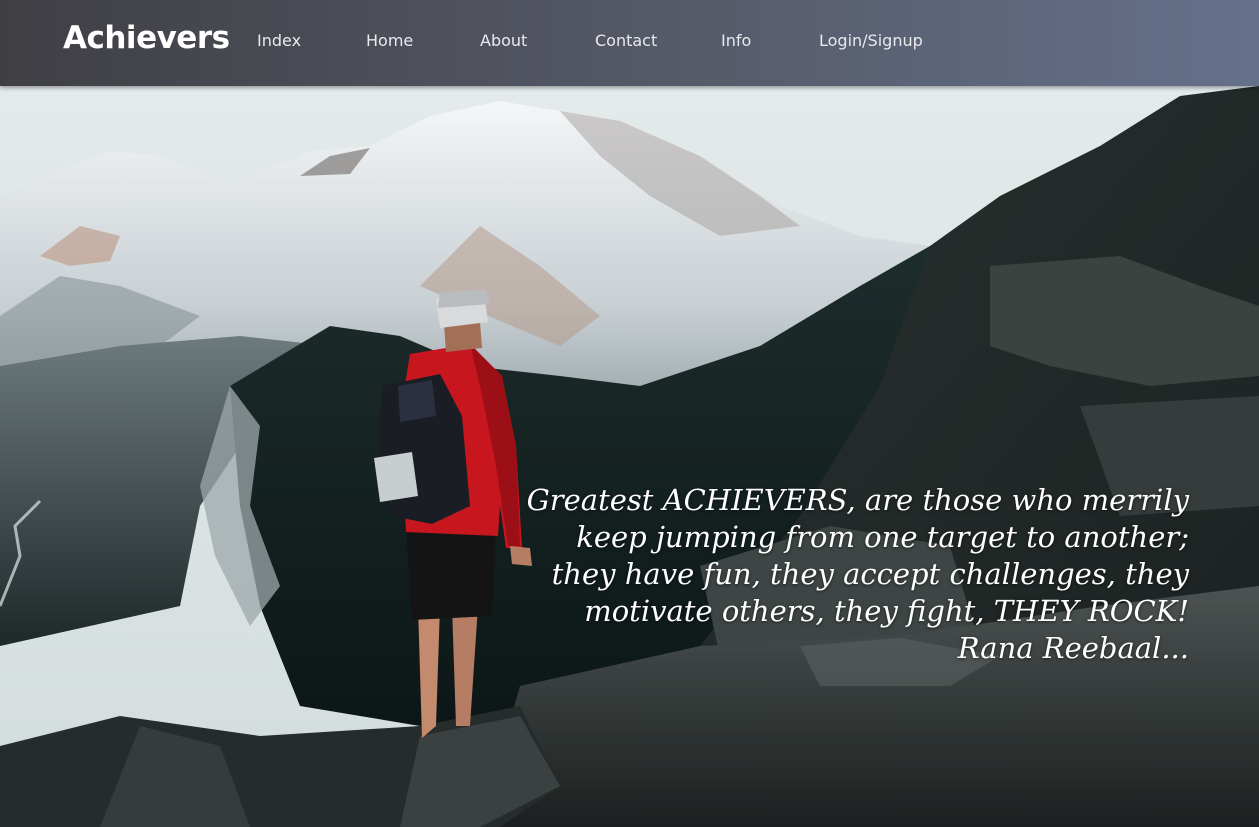 Image resolution: width=1259 pixels, height=827 pixels. What do you see at coordinates (871, 40) in the screenshot?
I see `nav-link-login-signup: Login/Signup` at bounding box center [871, 40].